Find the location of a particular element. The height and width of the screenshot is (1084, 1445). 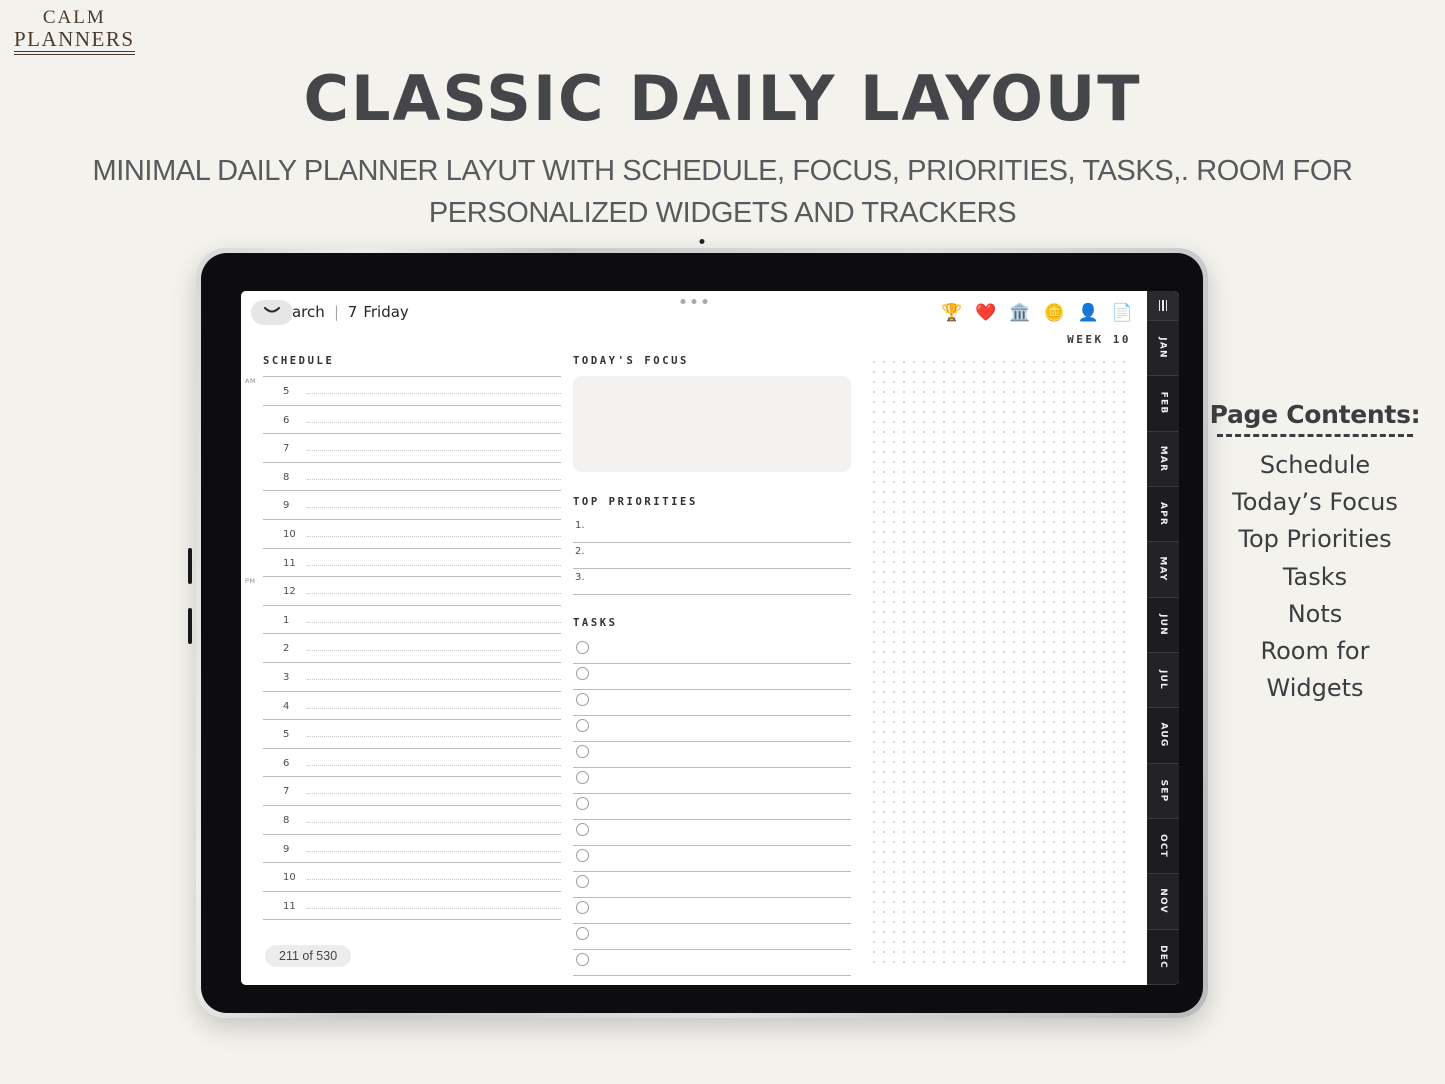

month-tab-label: FEB is located at coordinates (1162, 403).